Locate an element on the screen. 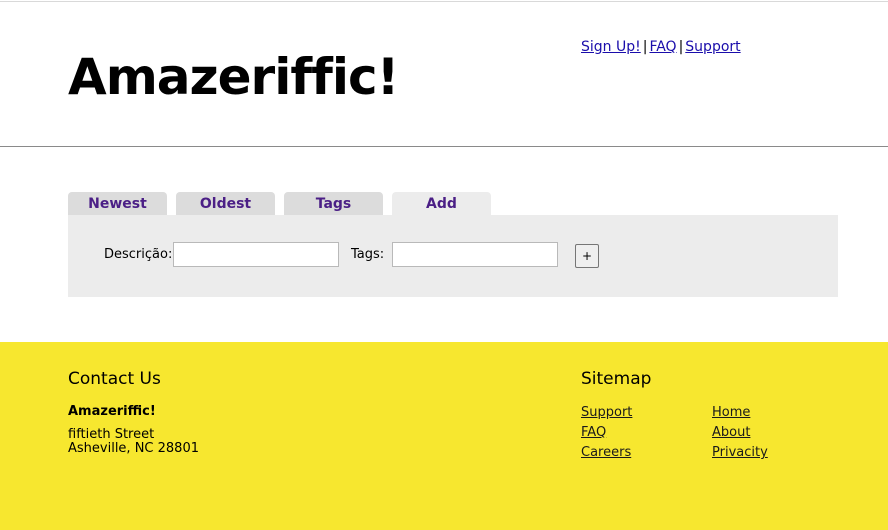  sitemap-column-1: Support FAQ Careers is located at coordinates (606, 433).